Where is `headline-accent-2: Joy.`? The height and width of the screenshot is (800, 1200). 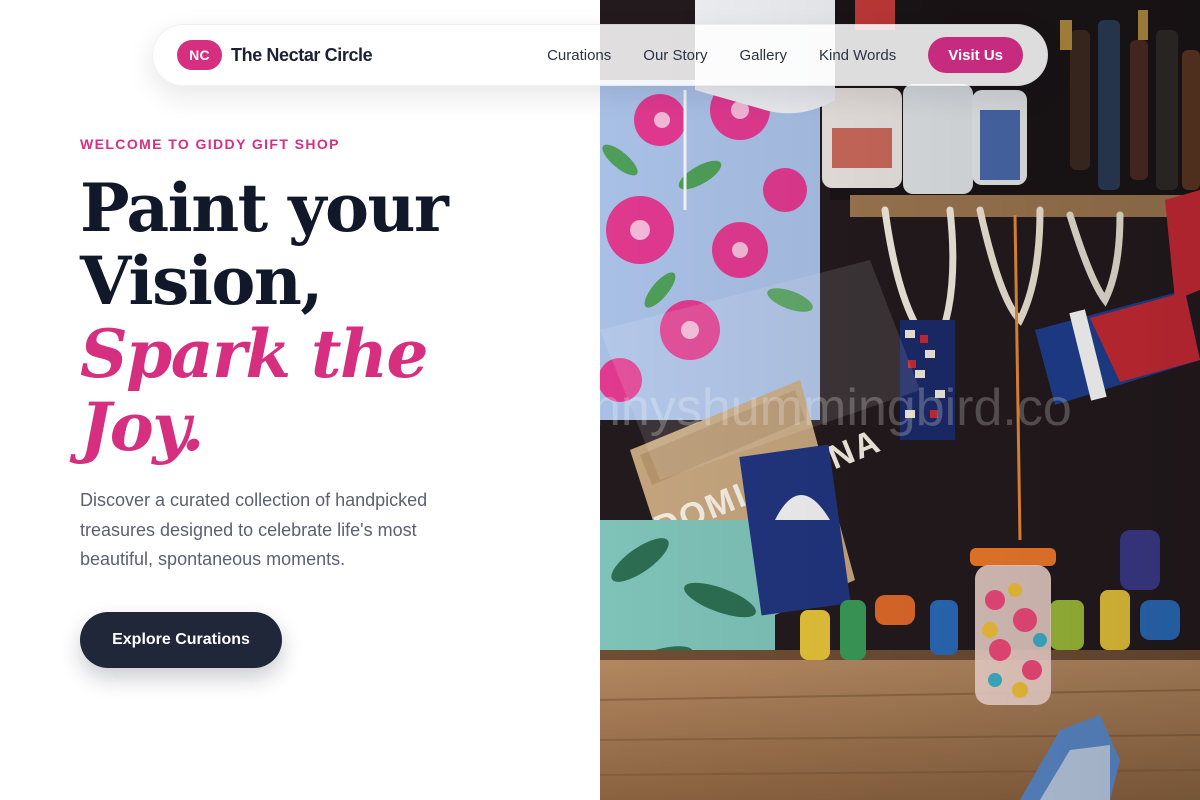
headline-accent-2: Joy. is located at coordinates (142, 427).